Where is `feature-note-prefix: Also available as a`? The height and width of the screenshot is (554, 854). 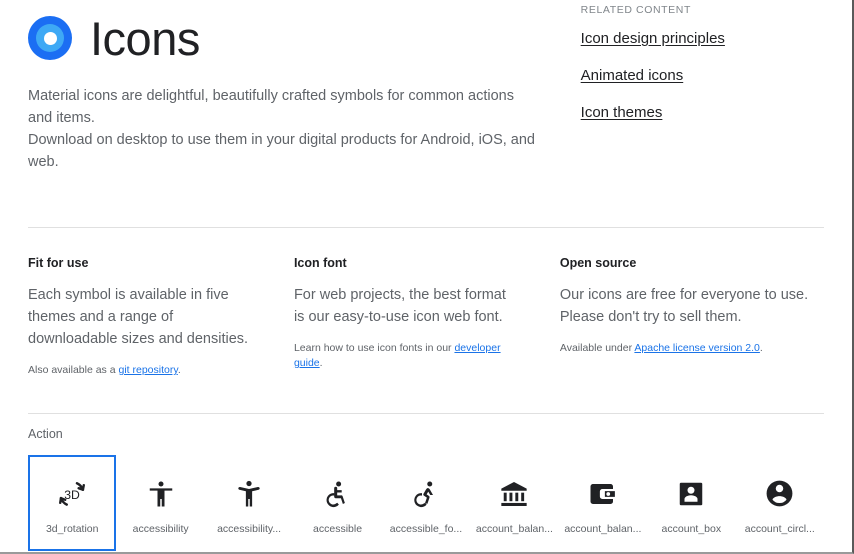
feature-note-prefix: Also available as a is located at coordinates (73, 370).